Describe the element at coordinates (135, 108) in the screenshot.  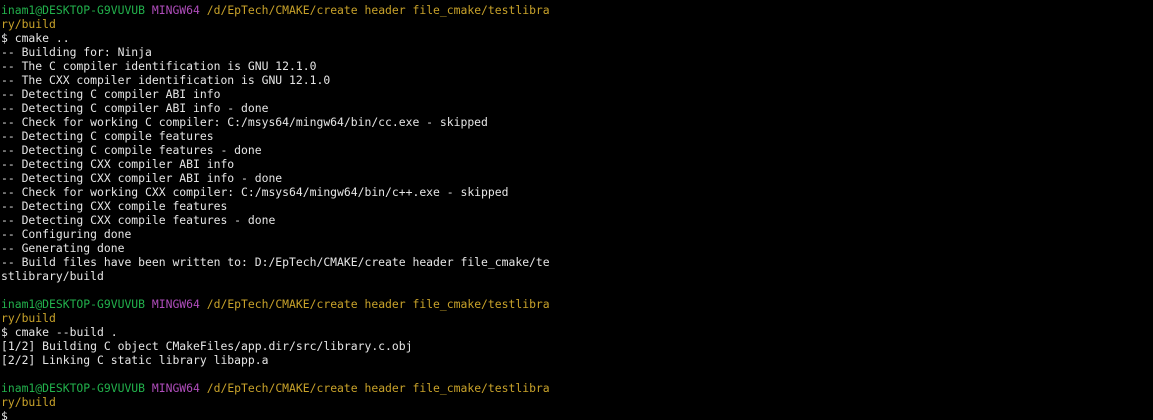
I see `output-line: -- Detecting C compiler ABI info - done` at that location.